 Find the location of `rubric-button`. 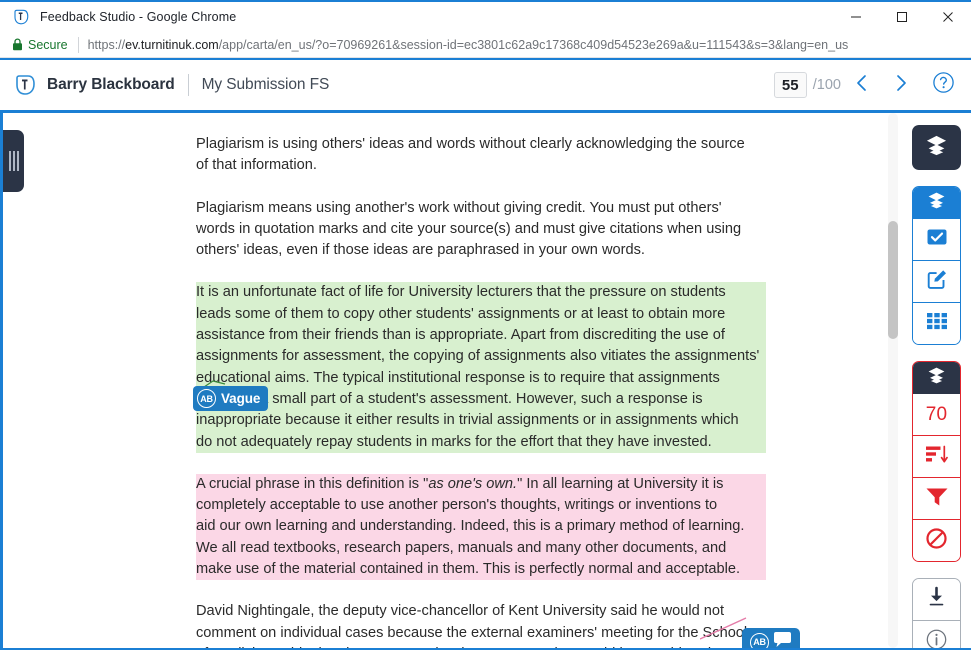

rubric-button is located at coordinates (936, 323).